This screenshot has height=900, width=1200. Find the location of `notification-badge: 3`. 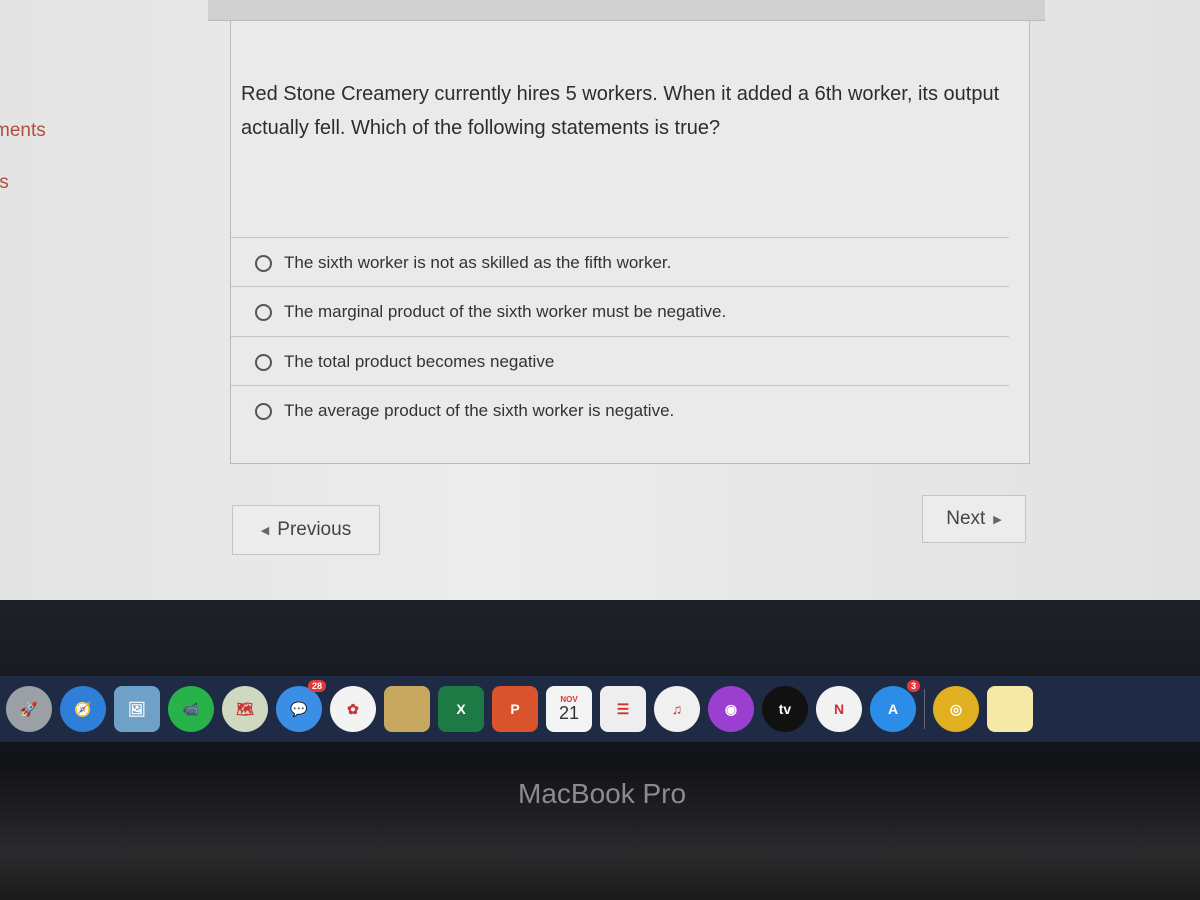

notification-badge: 3 is located at coordinates (913, 686).